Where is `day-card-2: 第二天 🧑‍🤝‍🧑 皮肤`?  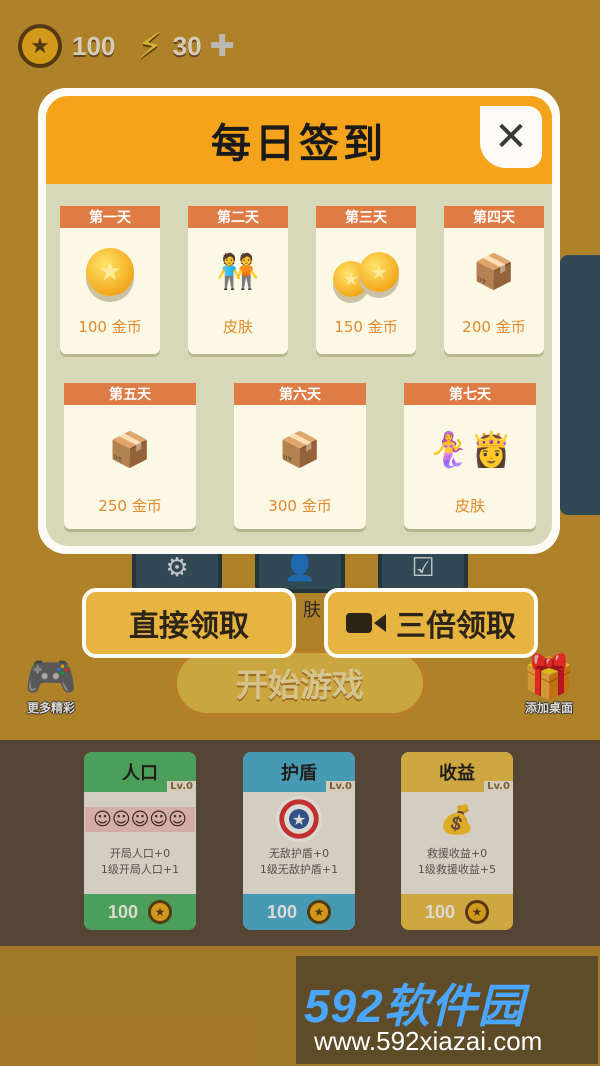 day-card-2: 第二天 🧑‍🤝‍🧑 皮肤 is located at coordinates (238, 280).